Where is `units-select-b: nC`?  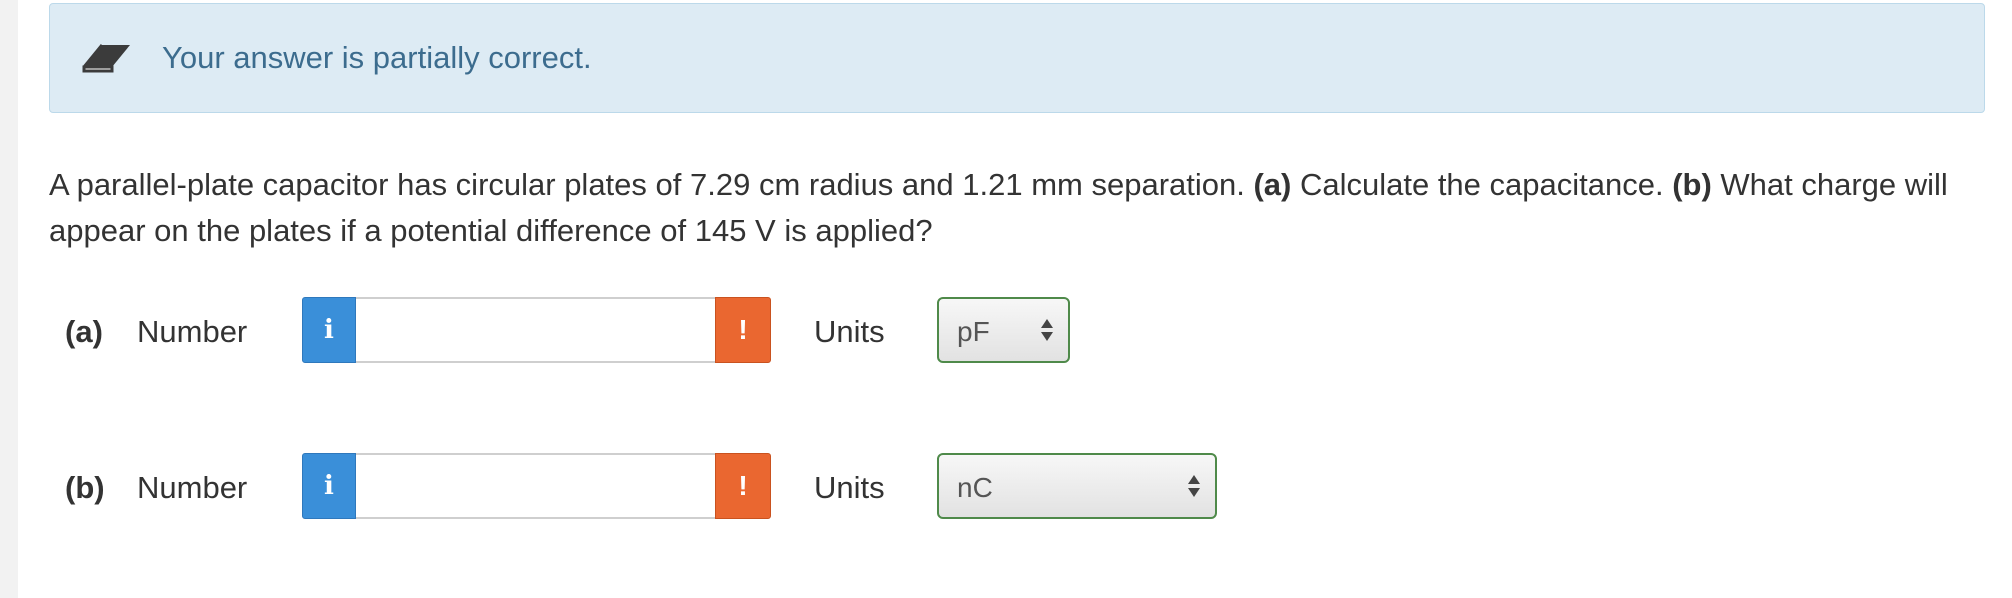 units-select-b: nC is located at coordinates (1077, 486).